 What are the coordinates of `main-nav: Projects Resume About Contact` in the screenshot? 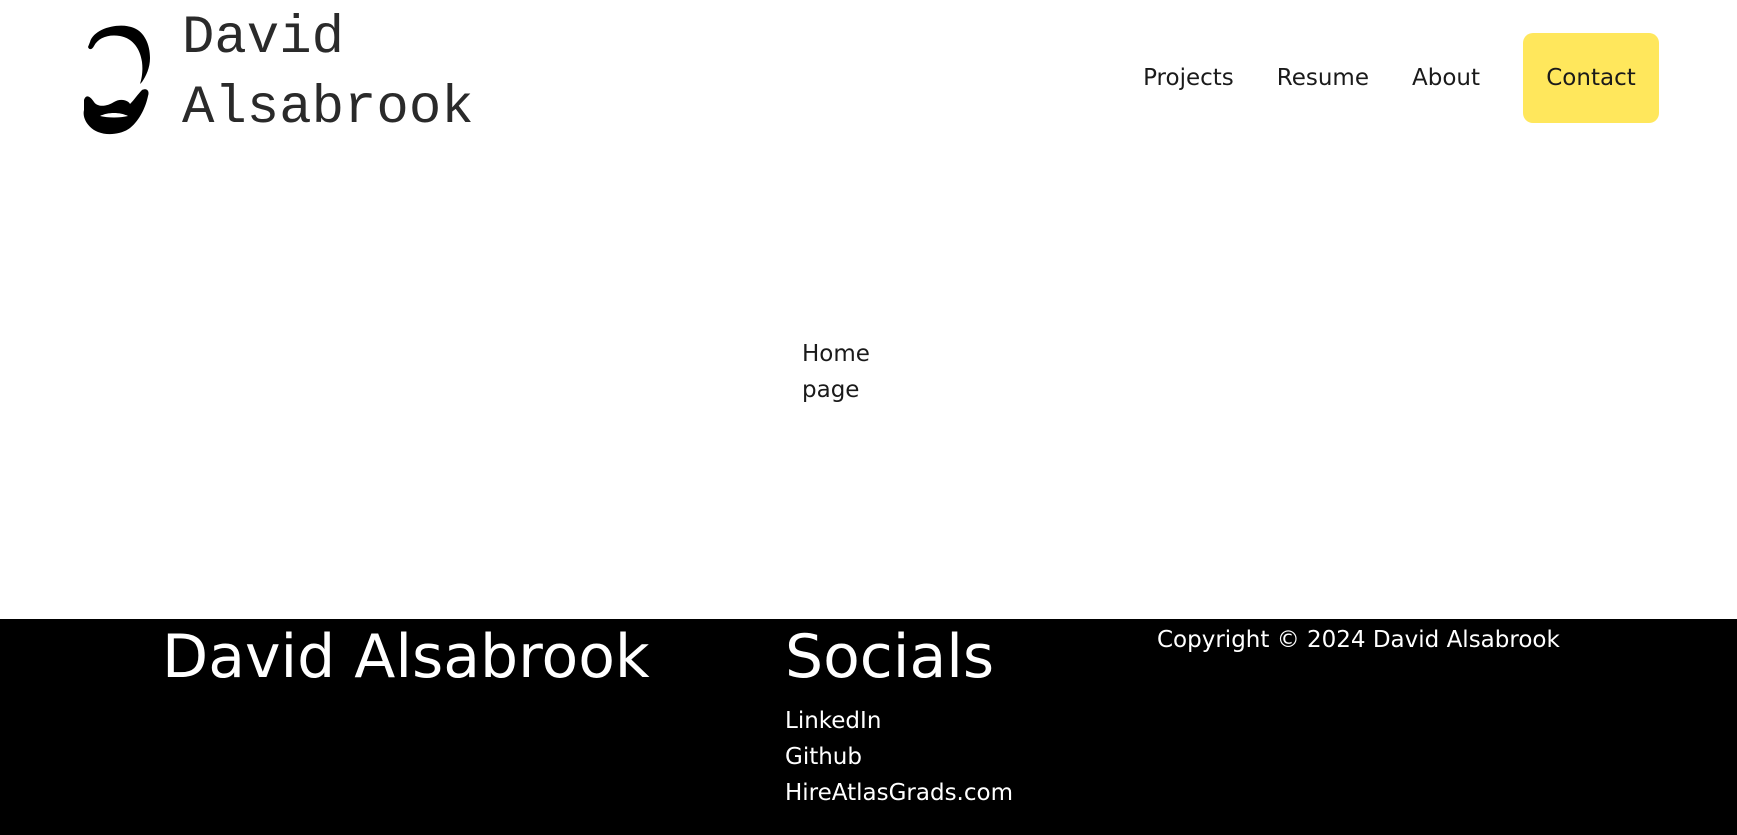 It's located at (1401, 78).